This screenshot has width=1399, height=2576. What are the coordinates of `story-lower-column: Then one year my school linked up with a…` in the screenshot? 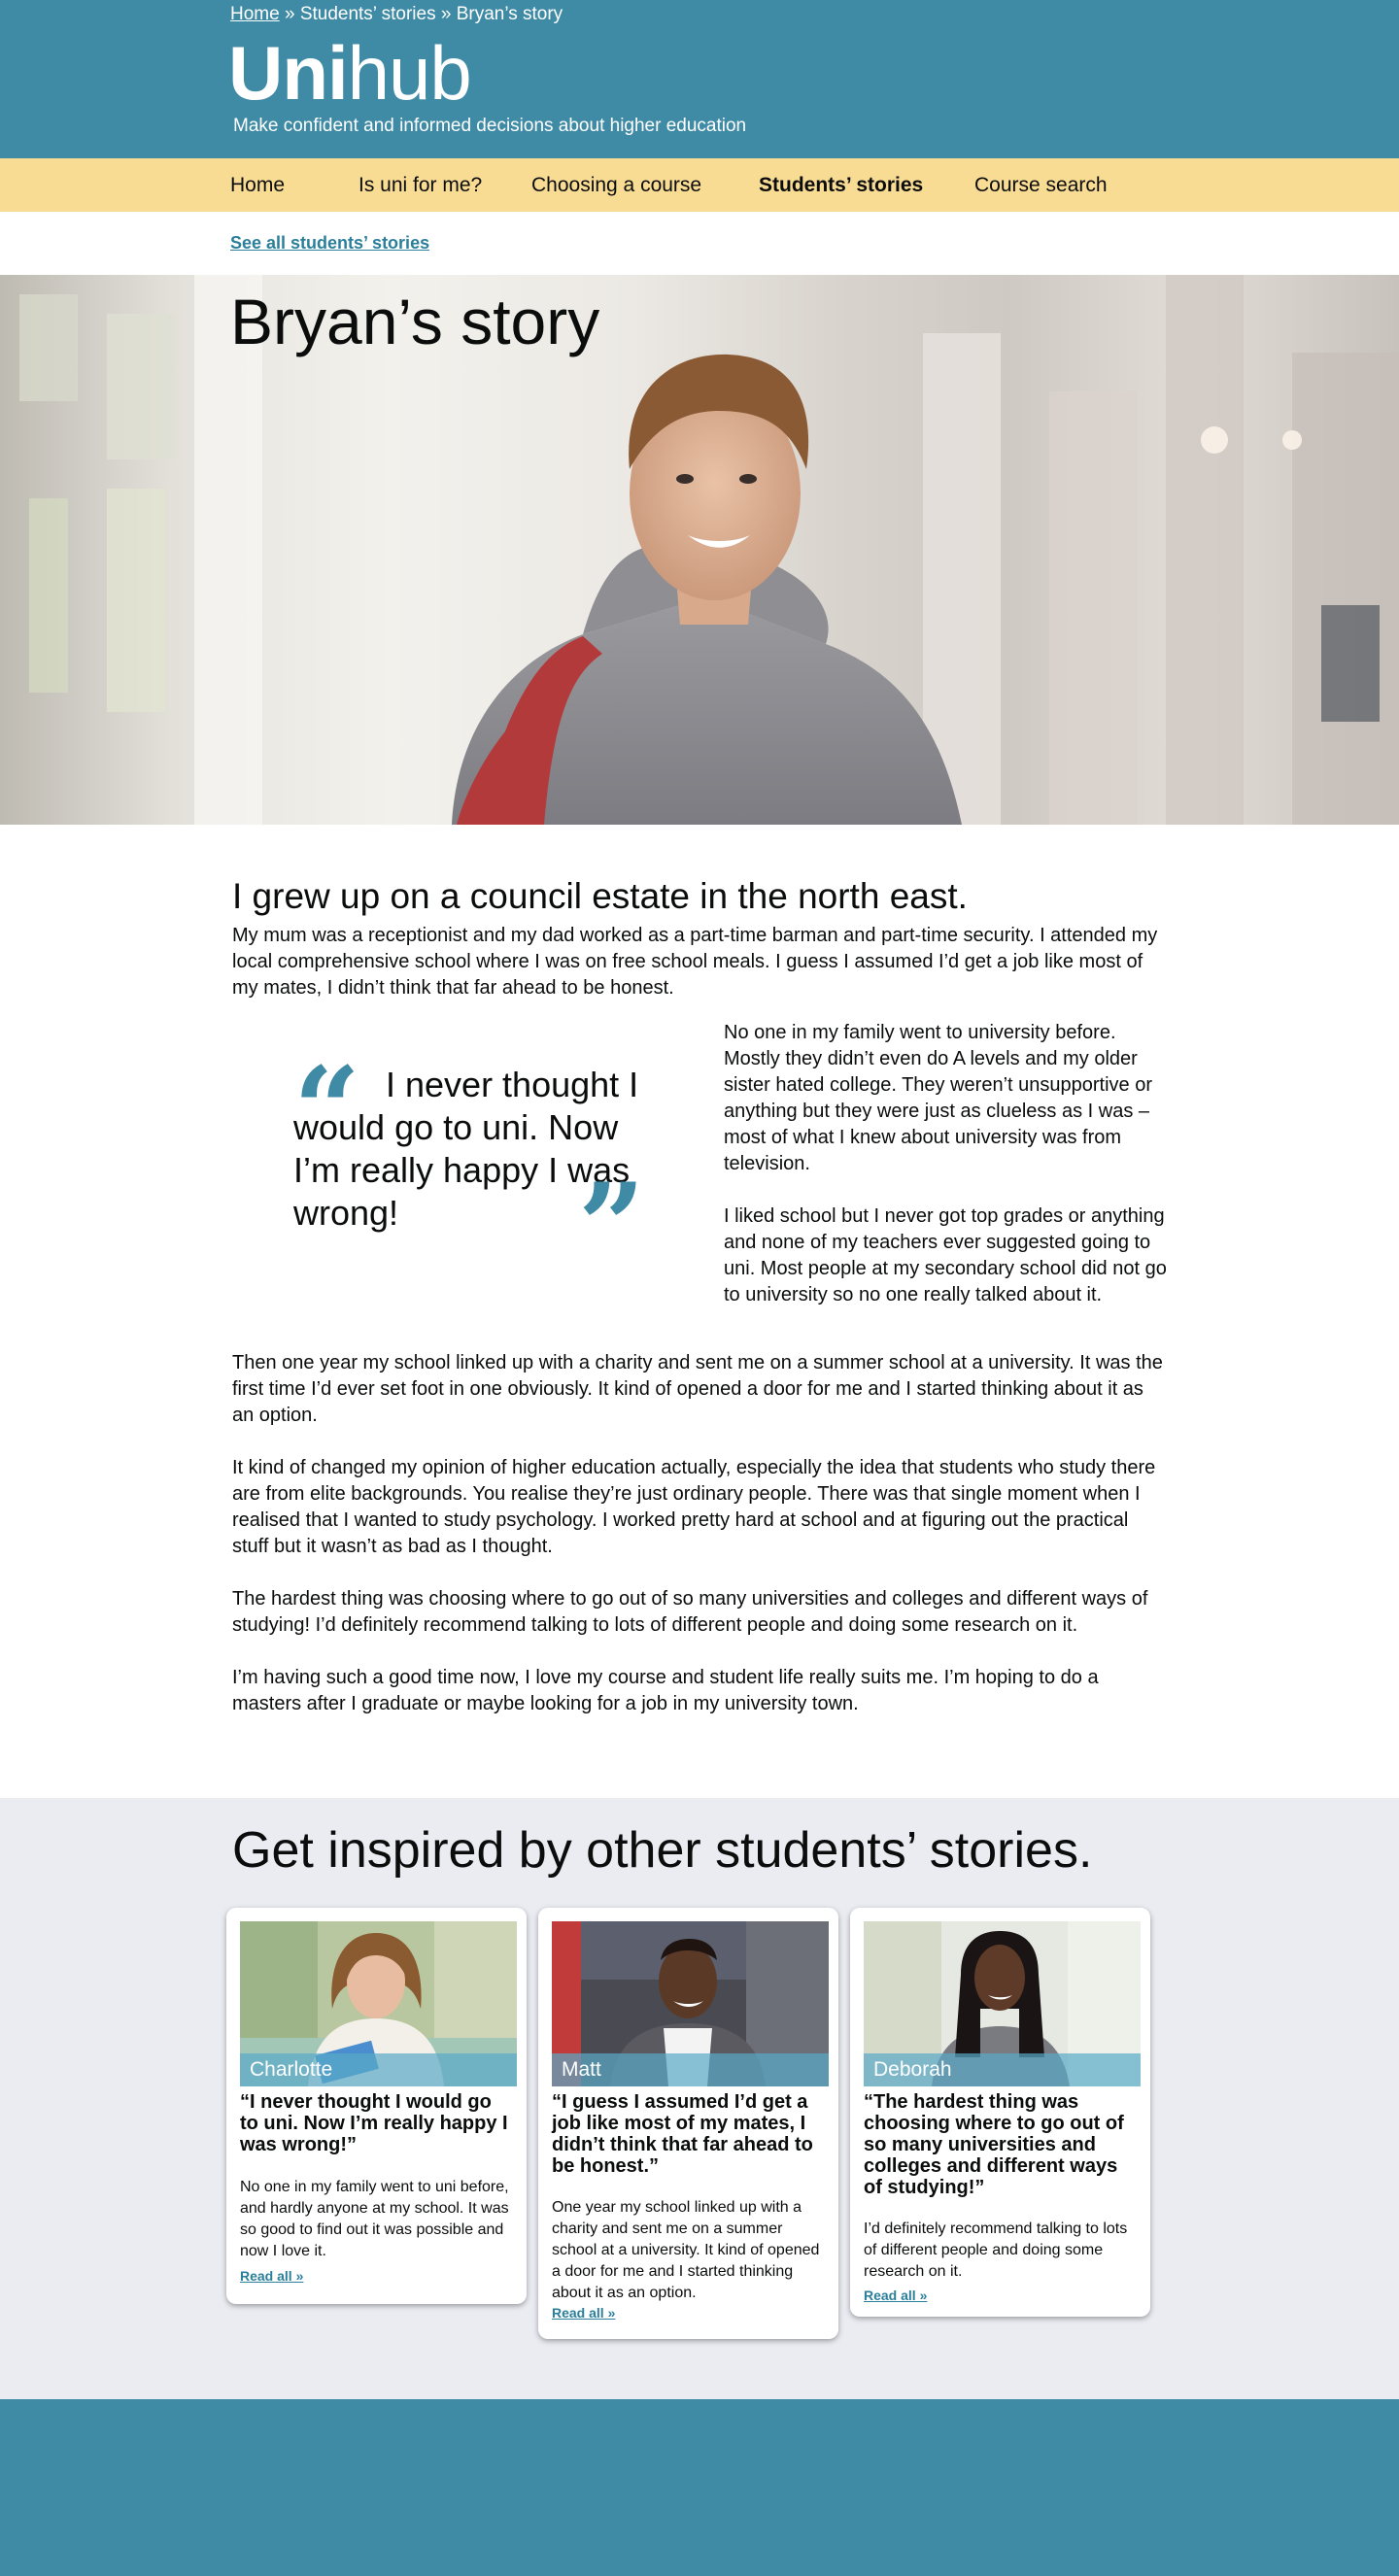 It's located at (698, 1533).